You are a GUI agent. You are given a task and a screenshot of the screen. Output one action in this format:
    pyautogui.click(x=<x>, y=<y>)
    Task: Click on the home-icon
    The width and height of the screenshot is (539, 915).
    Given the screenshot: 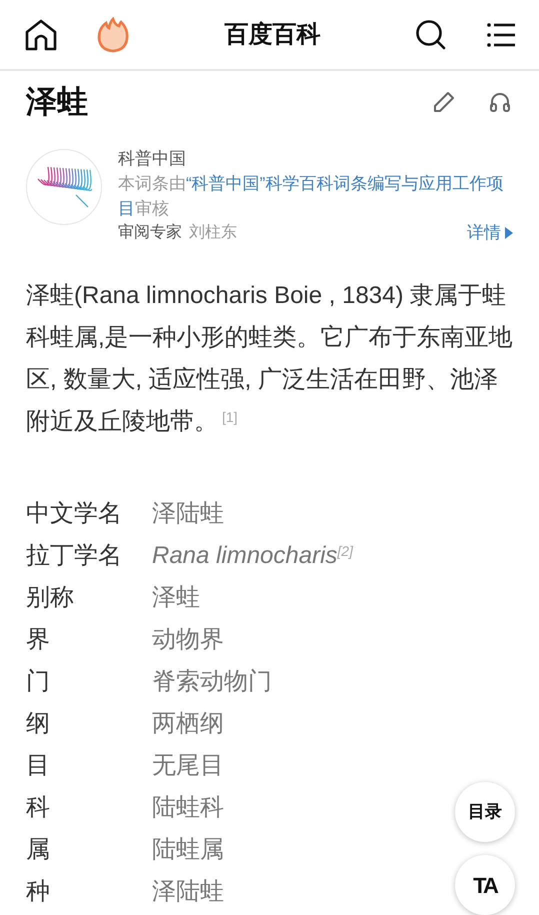 What is the action you would take?
    pyautogui.click(x=41, y=34)
    